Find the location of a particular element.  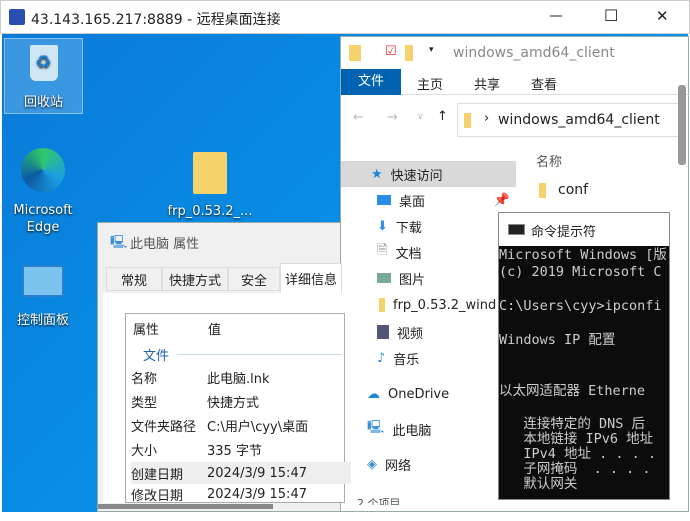

nav-onedrive: ☁ OneDrive is located at coordinates (428, 394).